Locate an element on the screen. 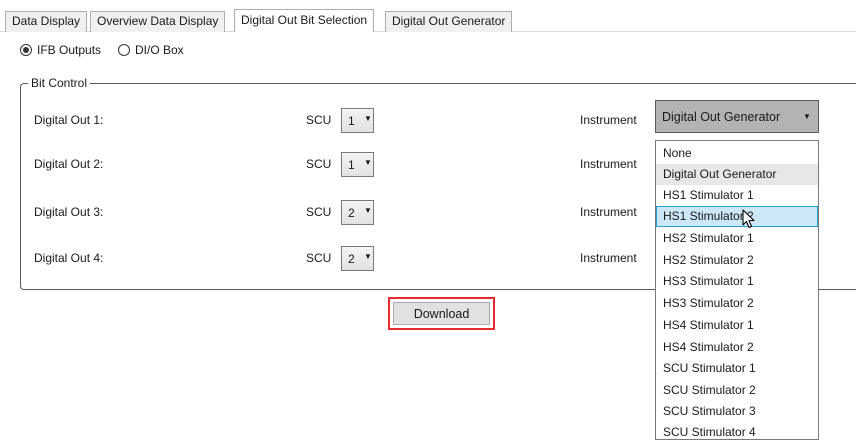  digital-out-2-label: Digital Out 2: is located at coordinates (69, 164).